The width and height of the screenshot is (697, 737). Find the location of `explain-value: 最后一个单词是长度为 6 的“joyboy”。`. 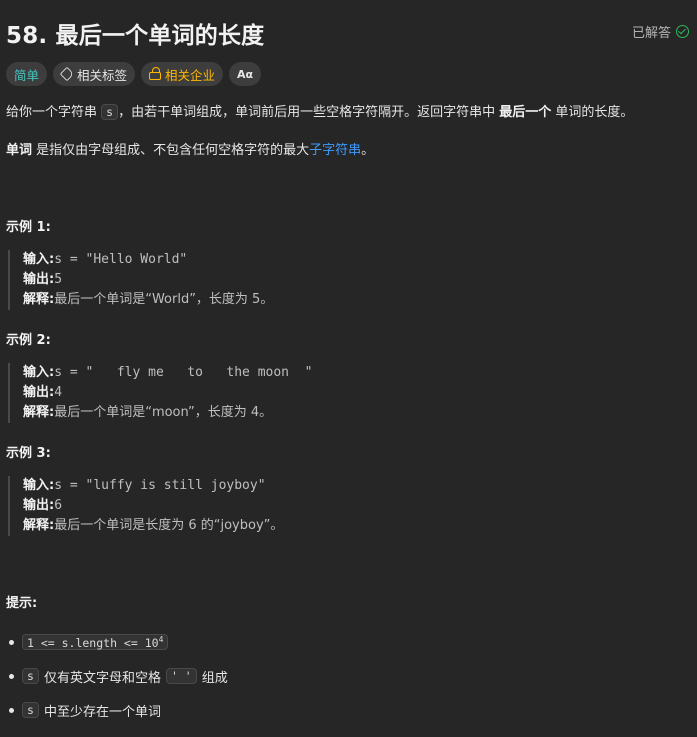

explain-value: 最后一个单词是长度为 6 的“joyboy”。 is located at coordinates (169, 525).